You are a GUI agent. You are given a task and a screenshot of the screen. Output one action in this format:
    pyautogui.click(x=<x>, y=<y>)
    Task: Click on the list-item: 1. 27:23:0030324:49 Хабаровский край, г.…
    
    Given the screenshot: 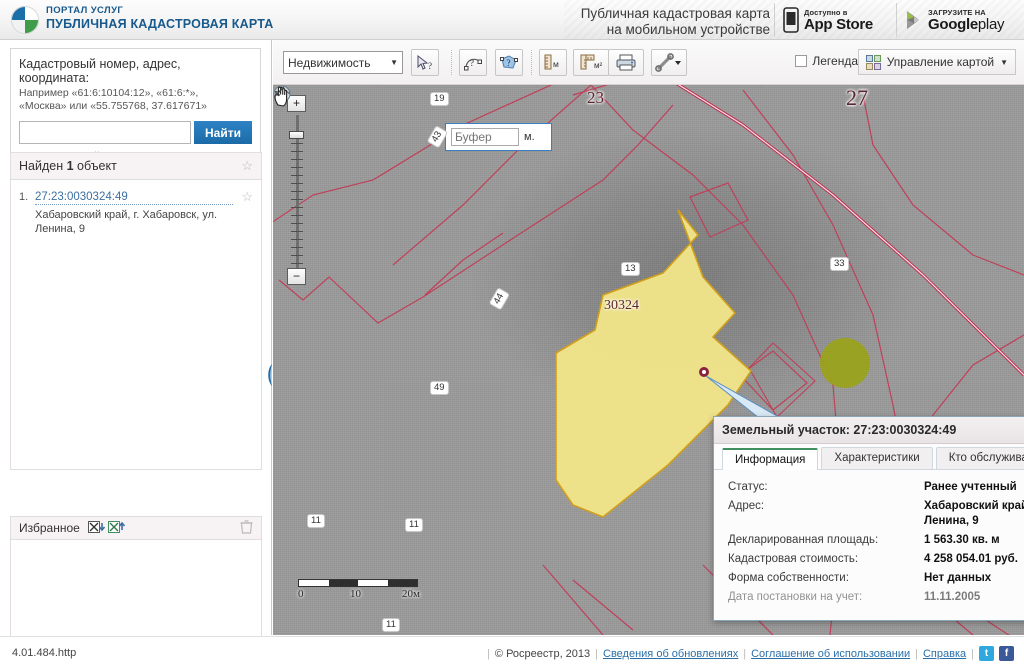 What is the action you would take?
    pyautogui.click(x=136, y=213)
    